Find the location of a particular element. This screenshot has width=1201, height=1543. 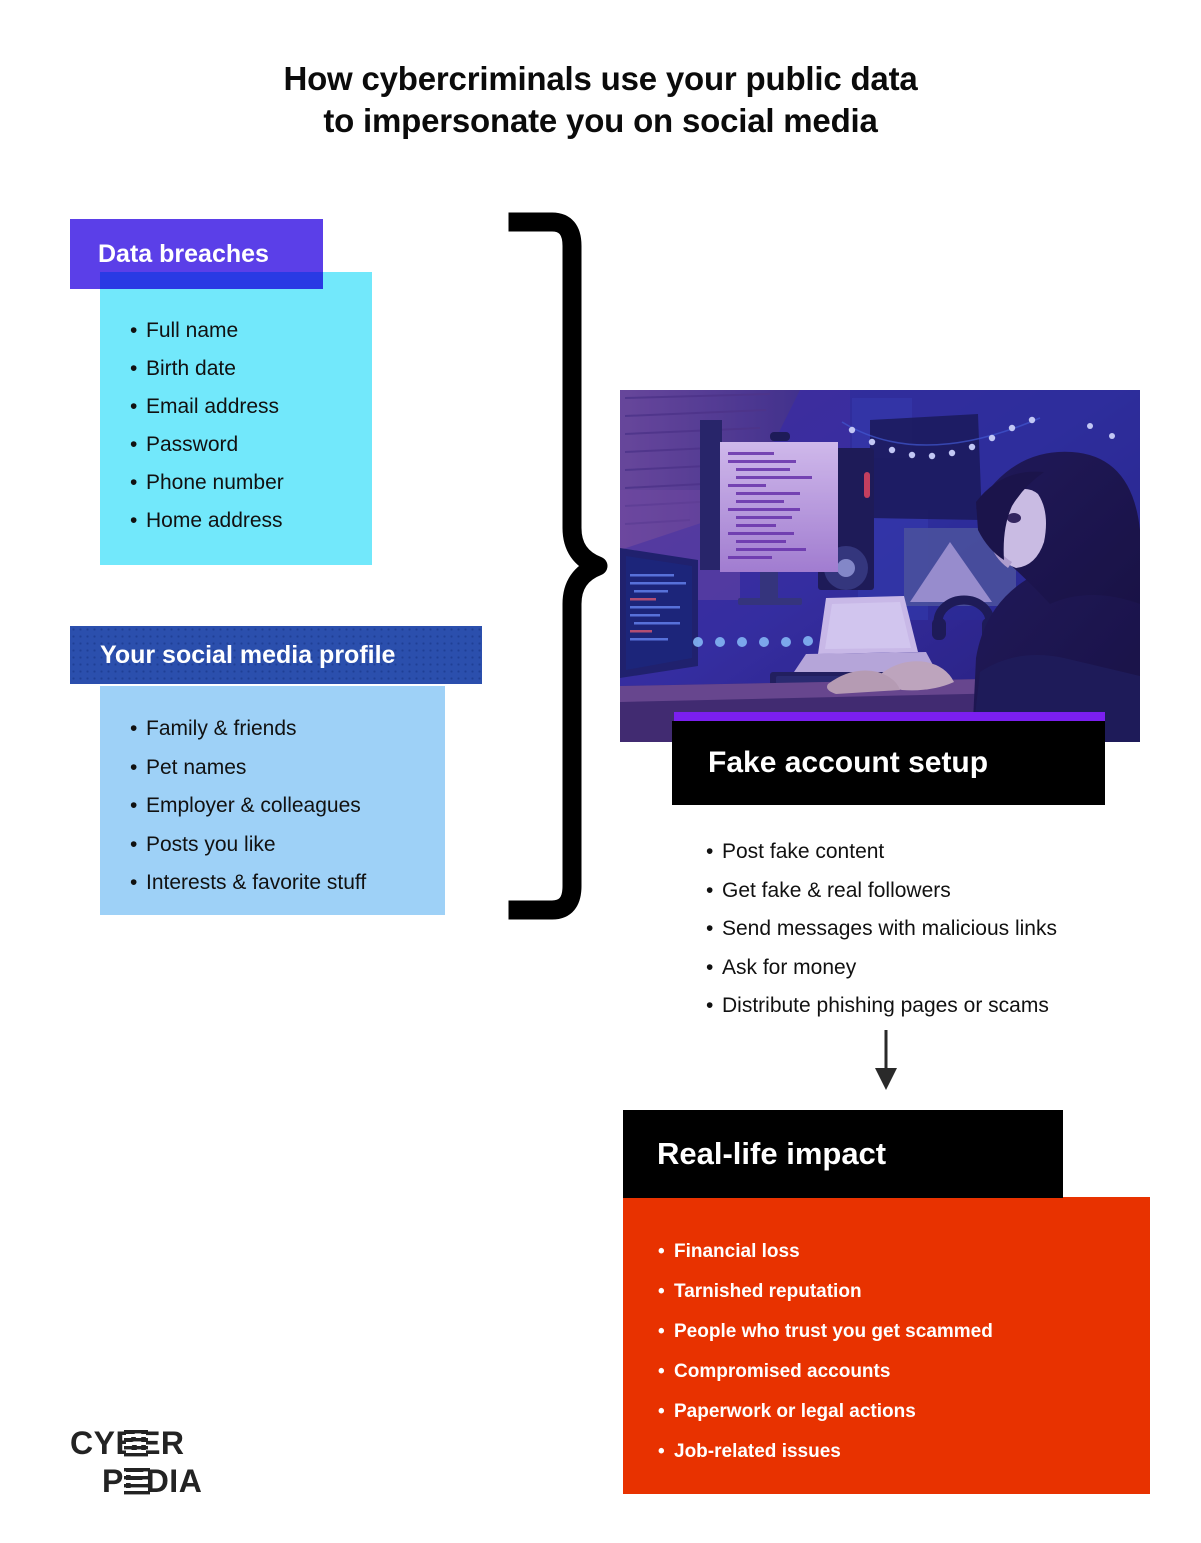

list-item: Financial loss is located at coordinates (825, 1252).